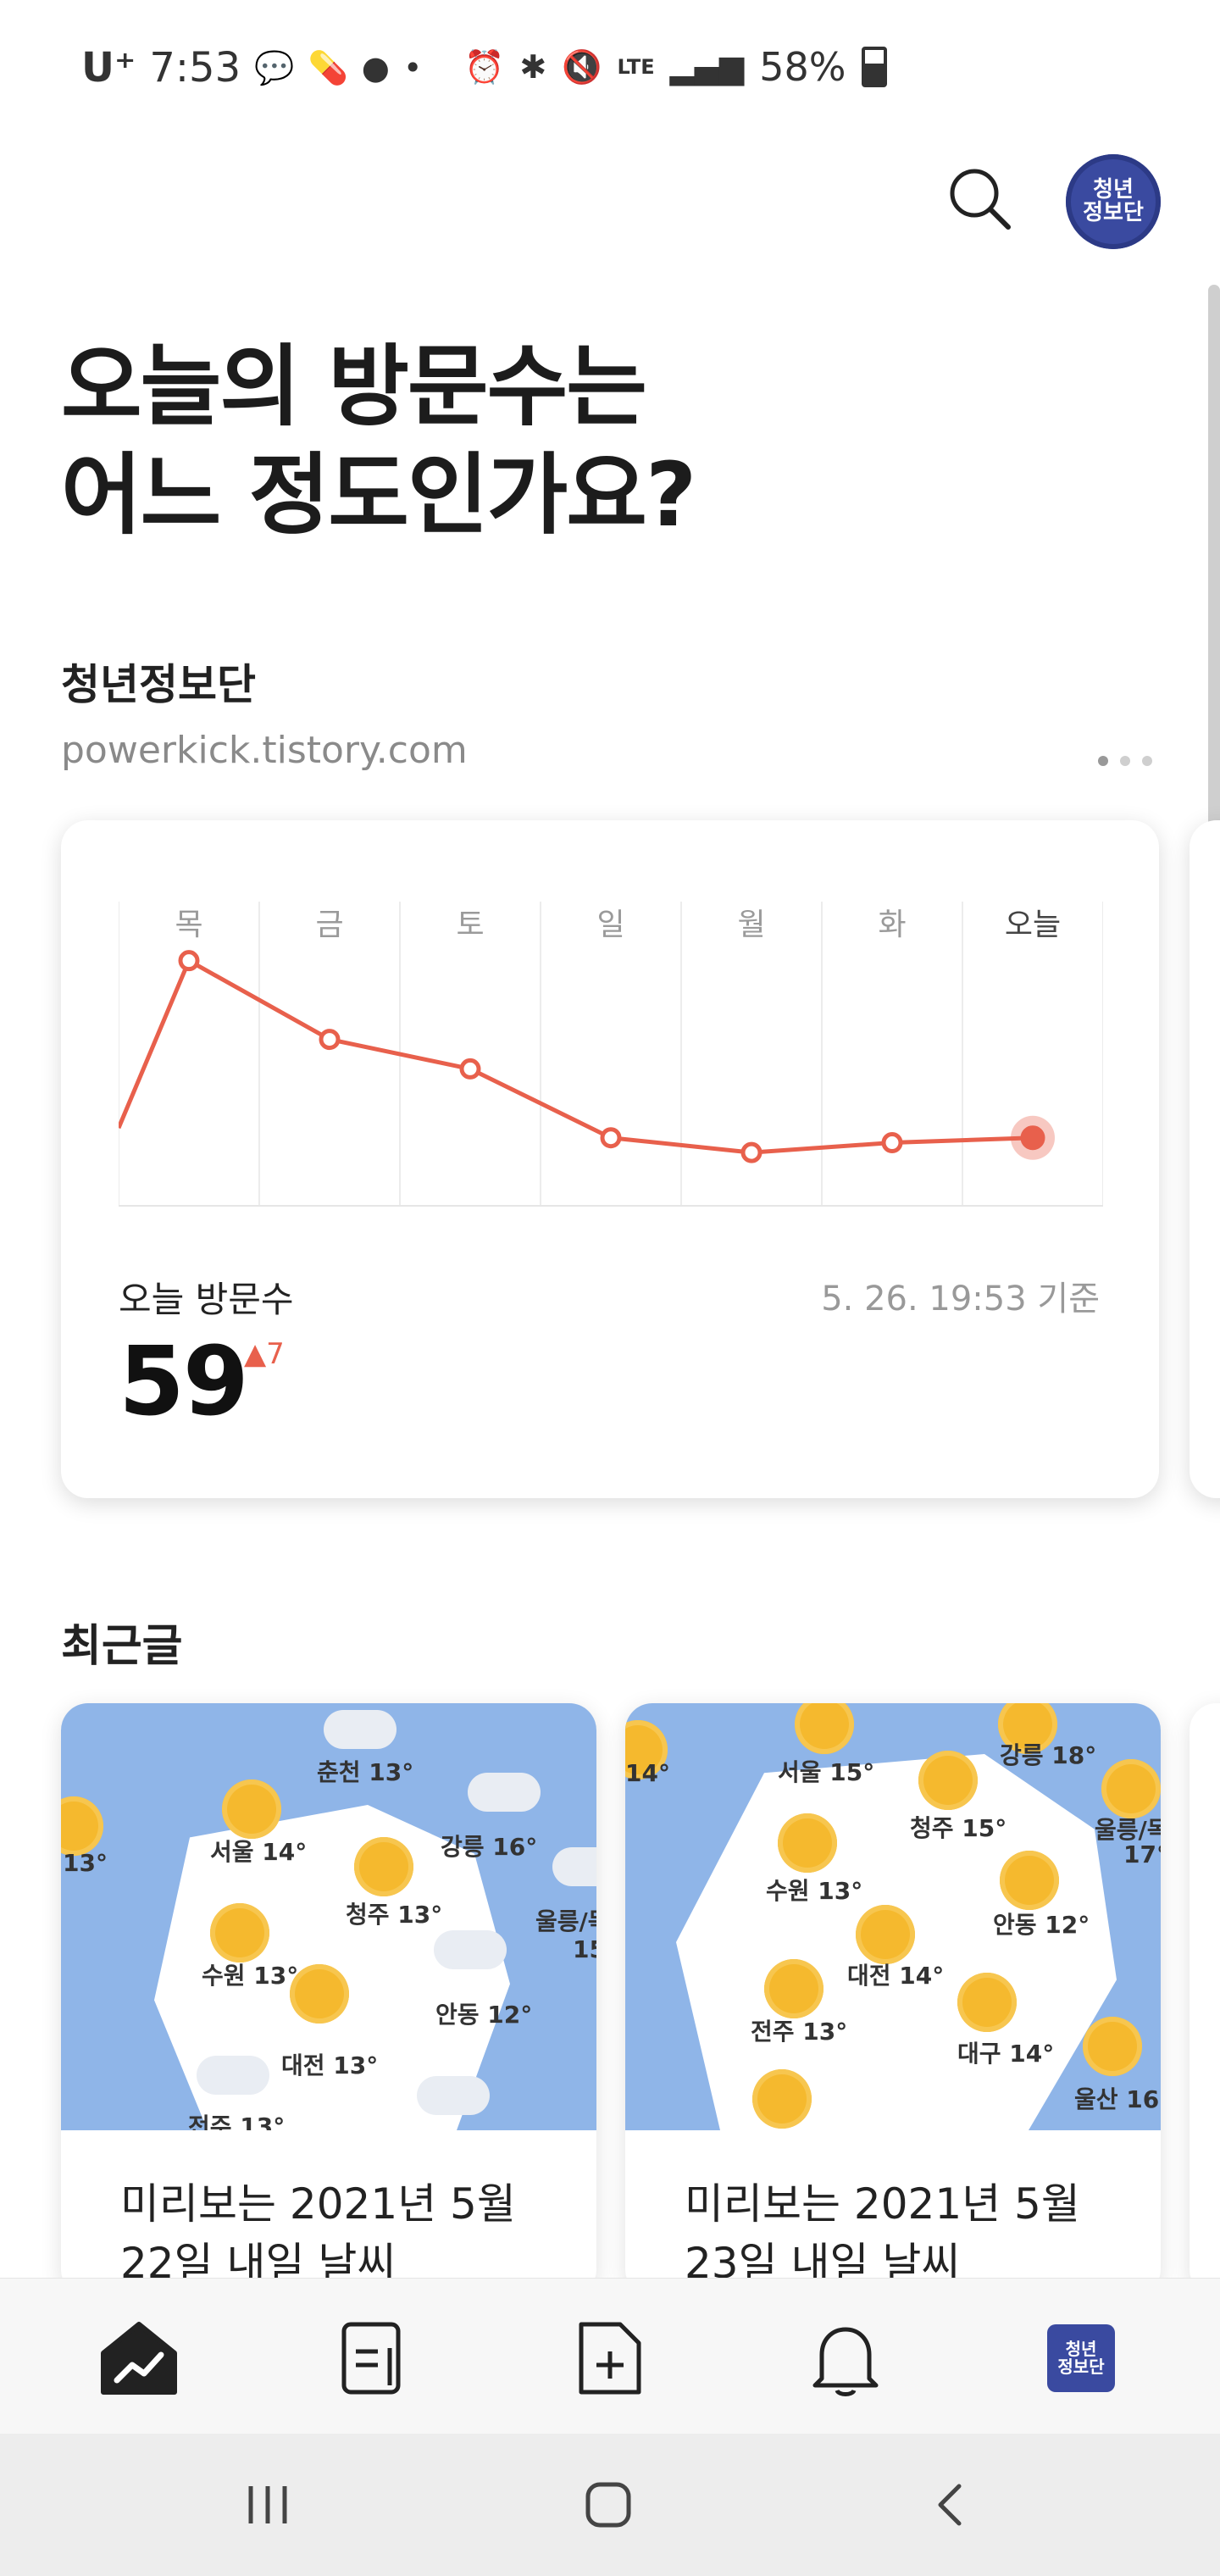 The image size is (1220, 2576). I want to click on chat-icon: ●, so click(375, 67).